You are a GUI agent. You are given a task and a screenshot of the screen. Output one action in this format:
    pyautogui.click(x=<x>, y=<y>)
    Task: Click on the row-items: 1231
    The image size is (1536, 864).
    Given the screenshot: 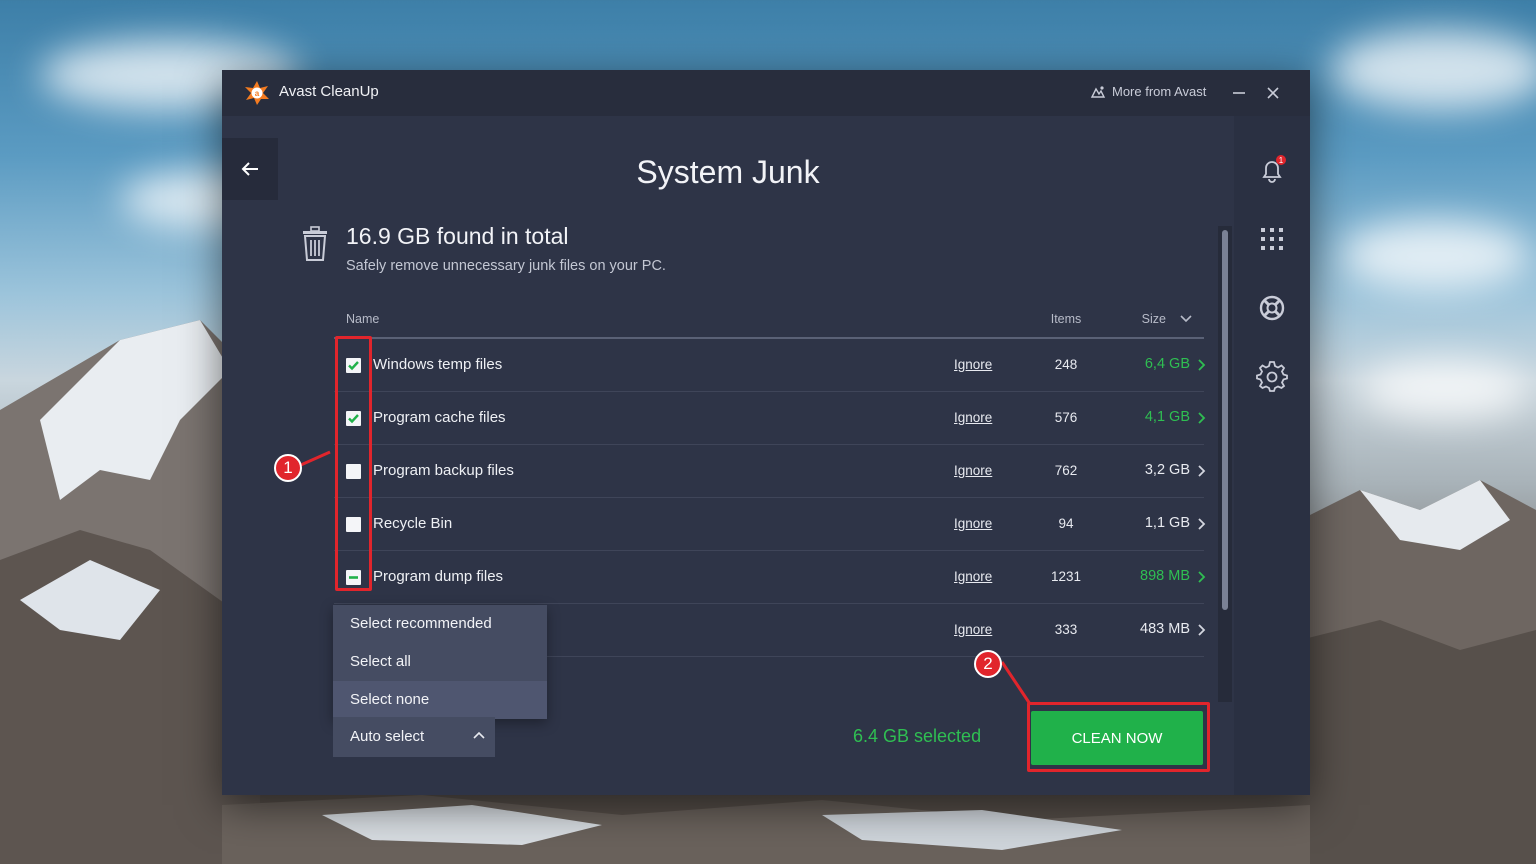 What is the action you would take?
    pyautogui.click(x=1066, y=576)
    